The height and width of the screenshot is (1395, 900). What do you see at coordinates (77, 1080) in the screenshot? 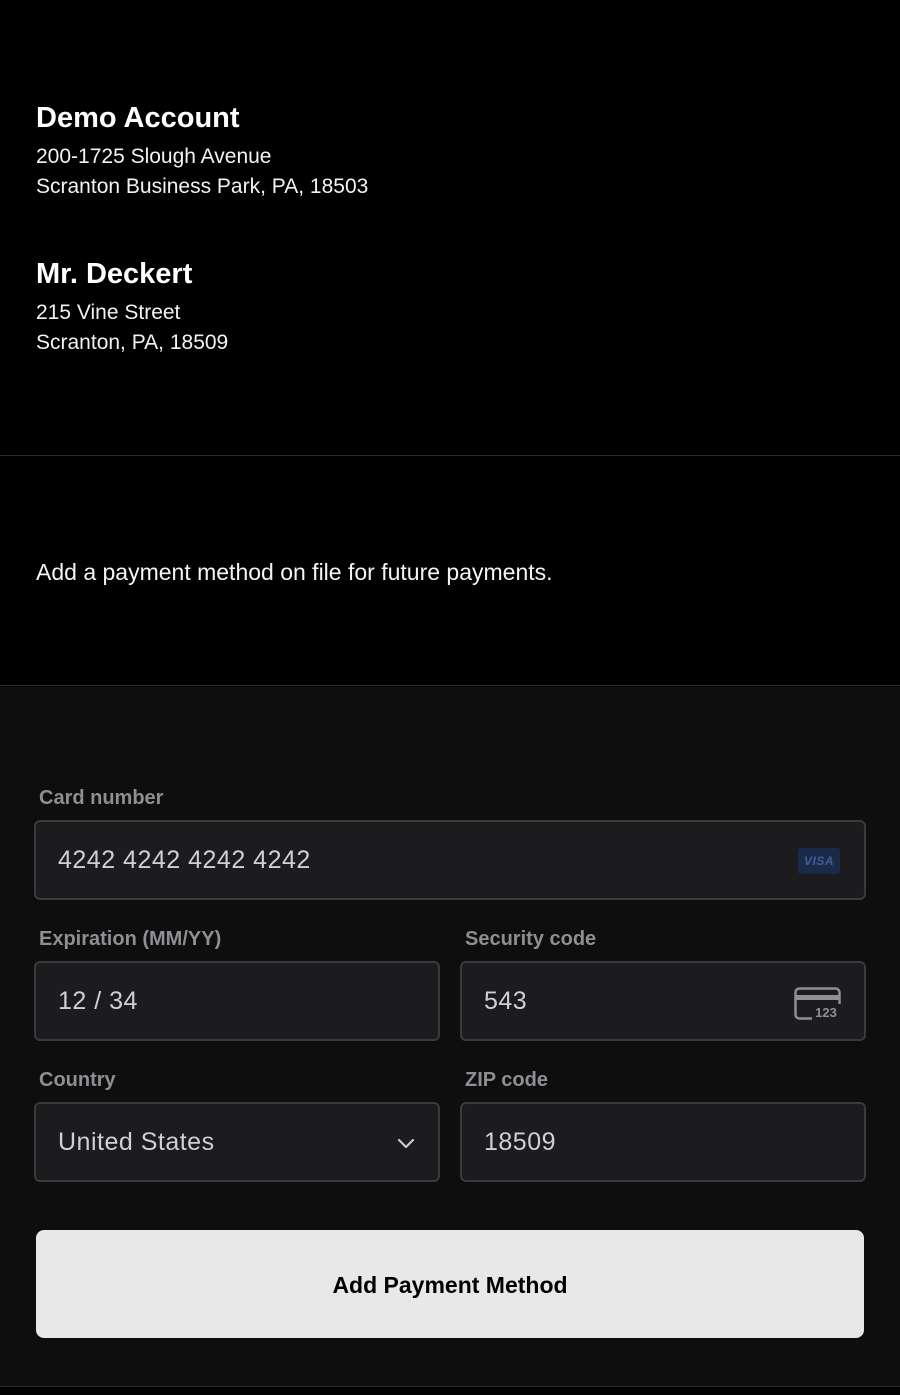
I see `country-label: Country` at bounding box center [77, 1080].